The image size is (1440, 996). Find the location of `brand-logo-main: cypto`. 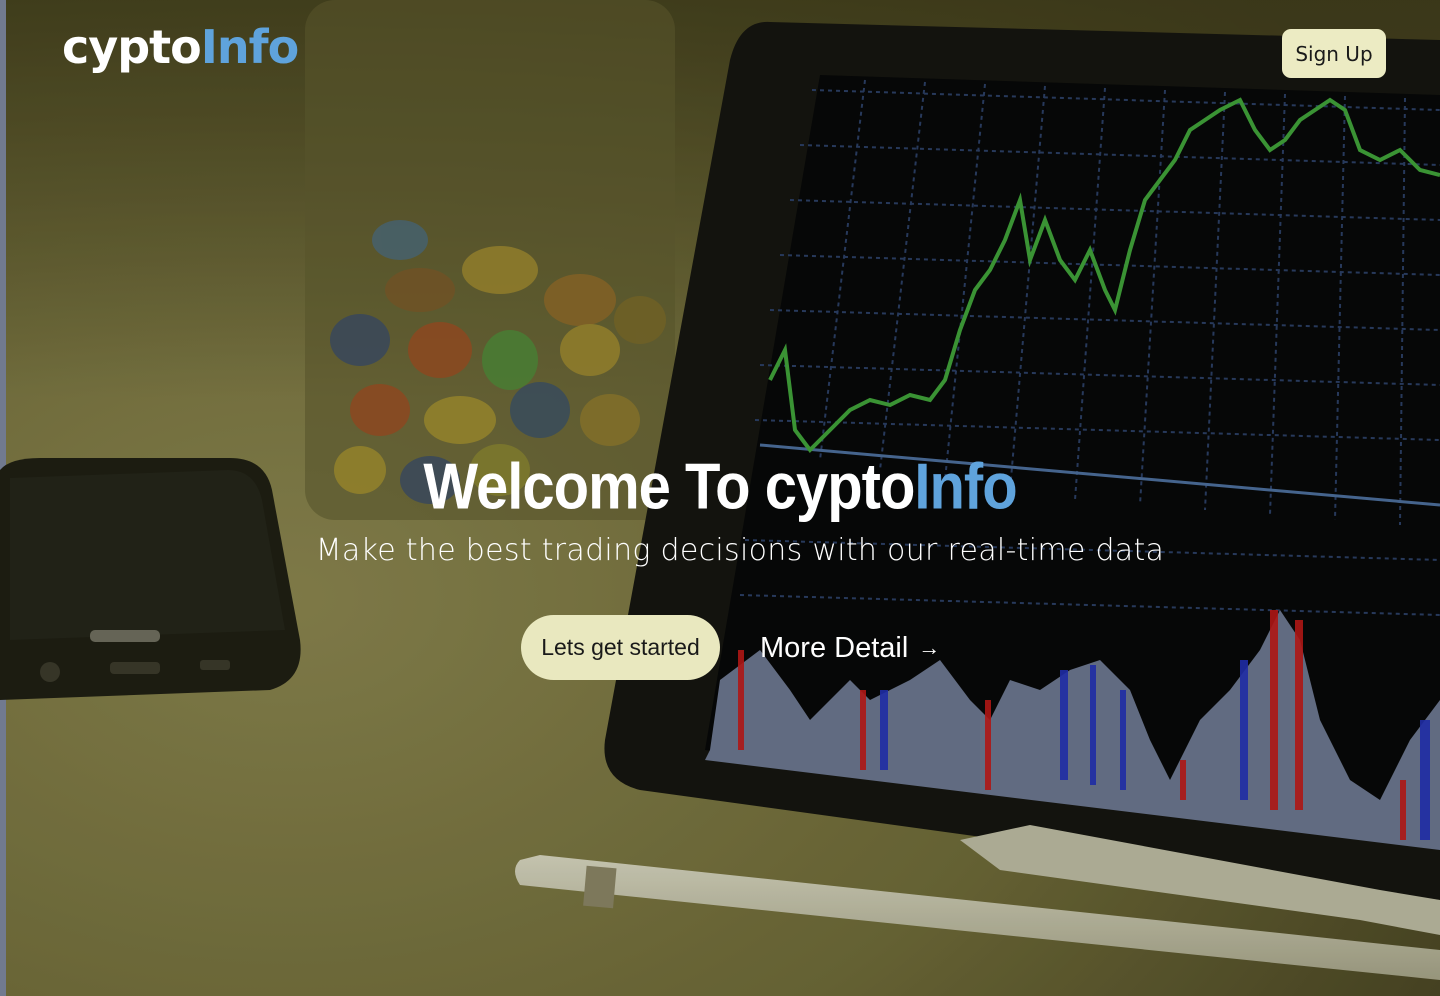

brand-logo-main: cypto is located at coordinates (132, 47).